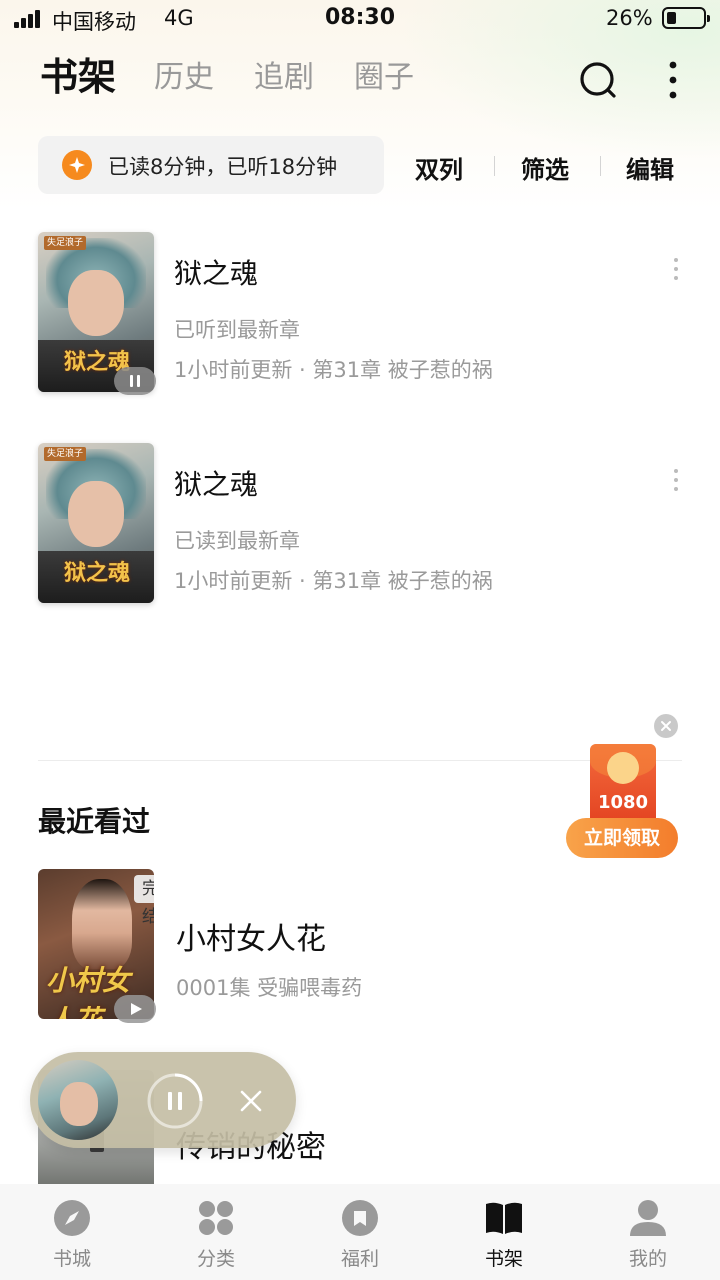 This screenshot has width=720, height=1280. I want to click on nav-welfare: 福利, so click(360, 1232).